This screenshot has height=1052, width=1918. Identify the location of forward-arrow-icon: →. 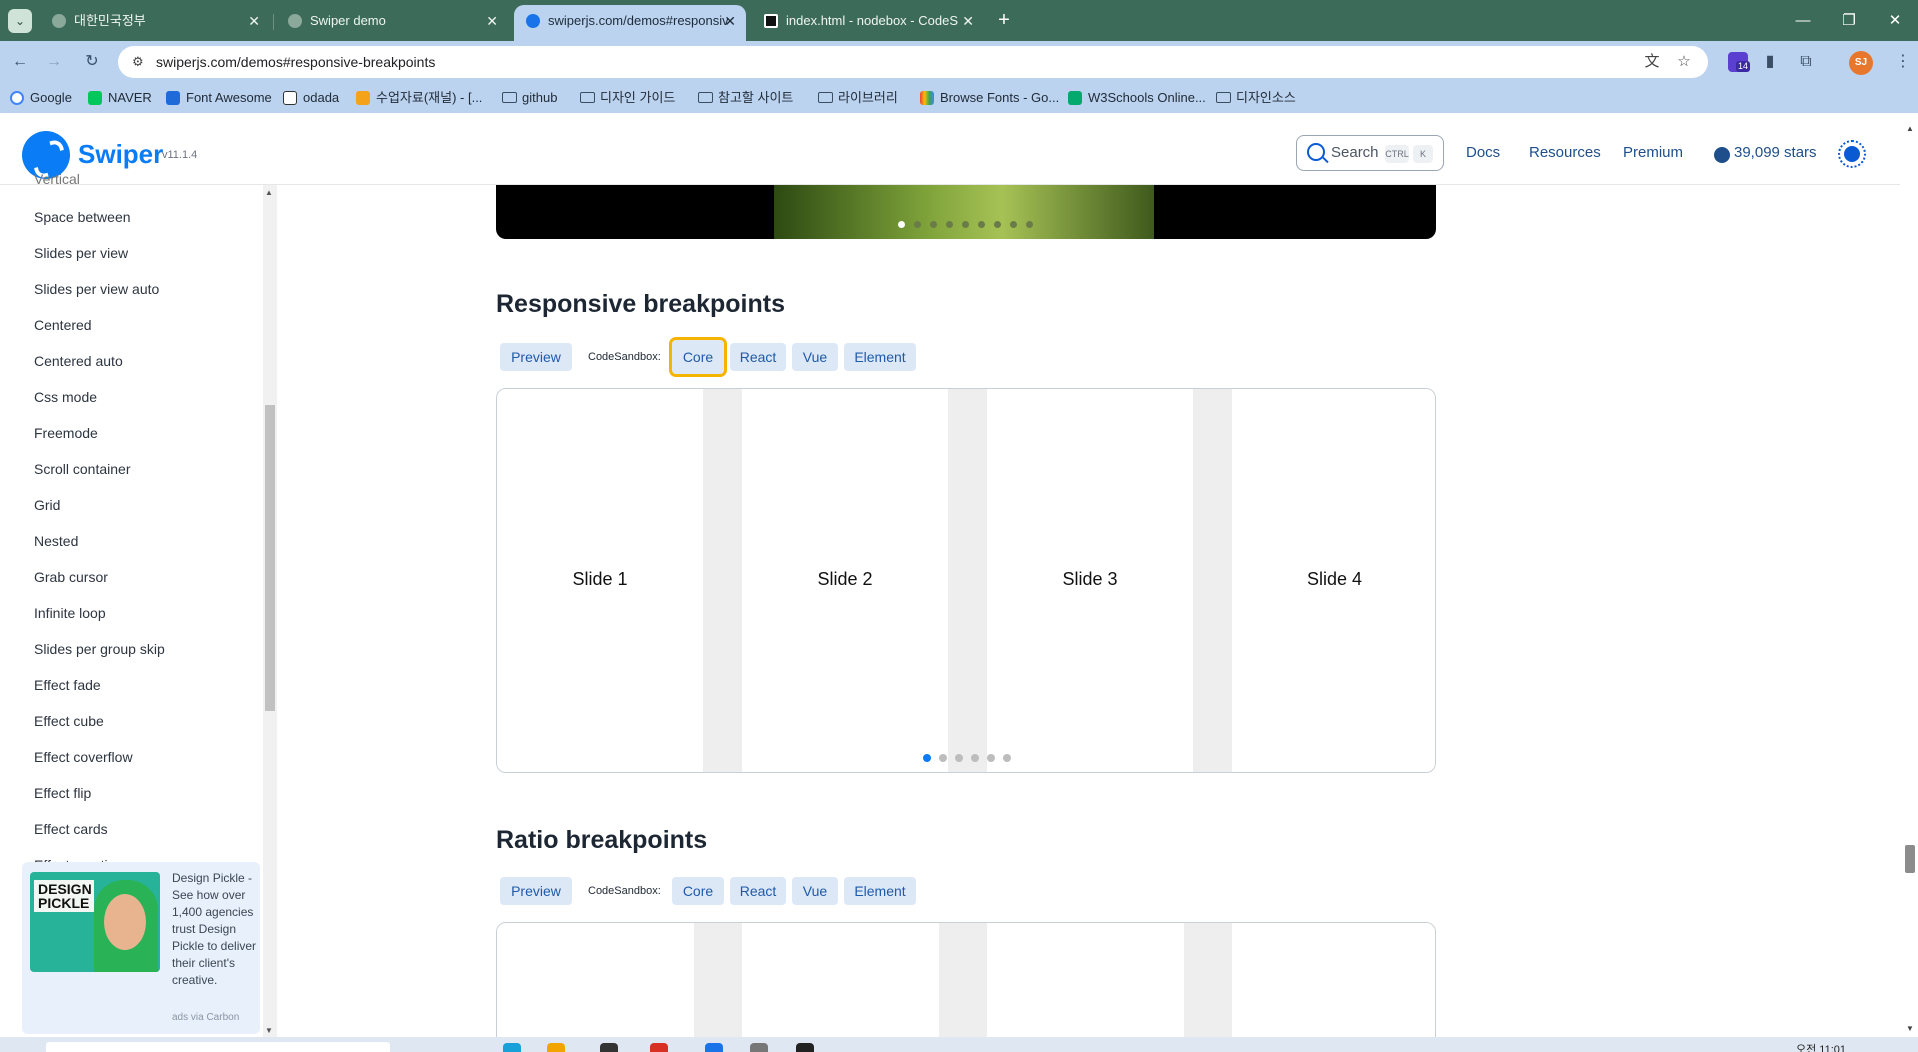
(54, 62).